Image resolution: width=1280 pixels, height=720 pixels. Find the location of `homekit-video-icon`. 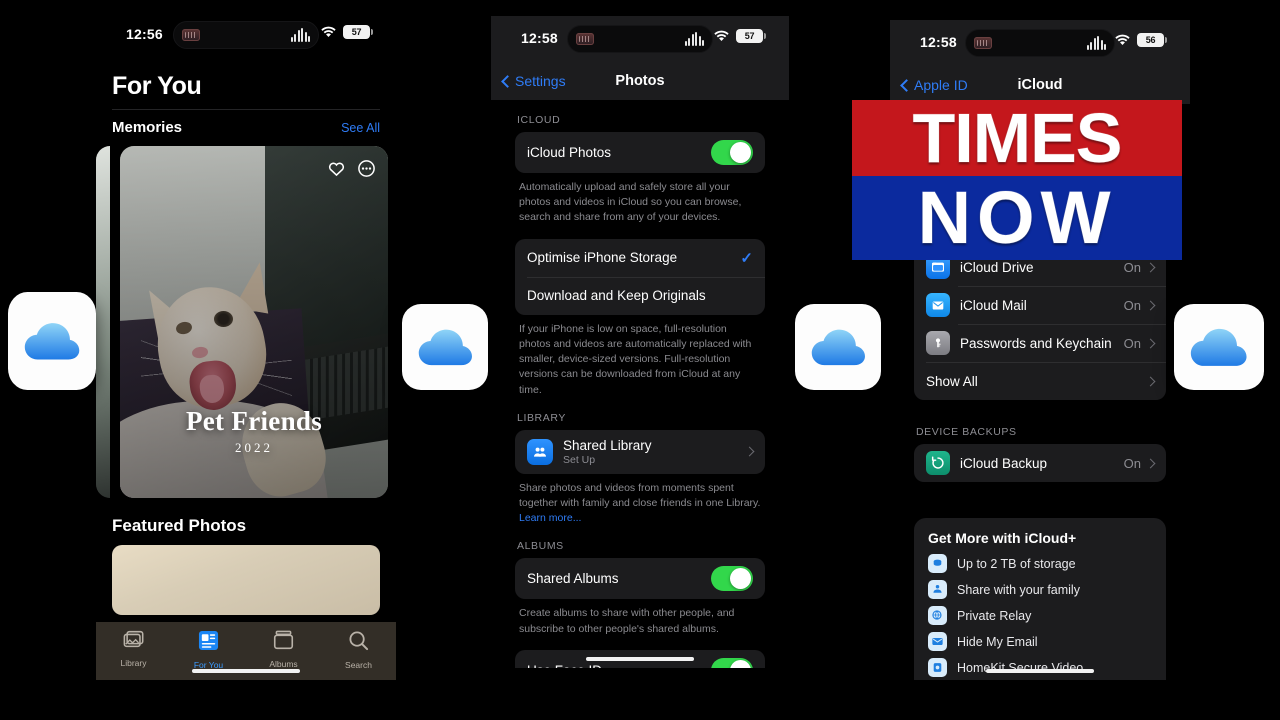

homekit-video-icon is located at coordinates (937, 667).